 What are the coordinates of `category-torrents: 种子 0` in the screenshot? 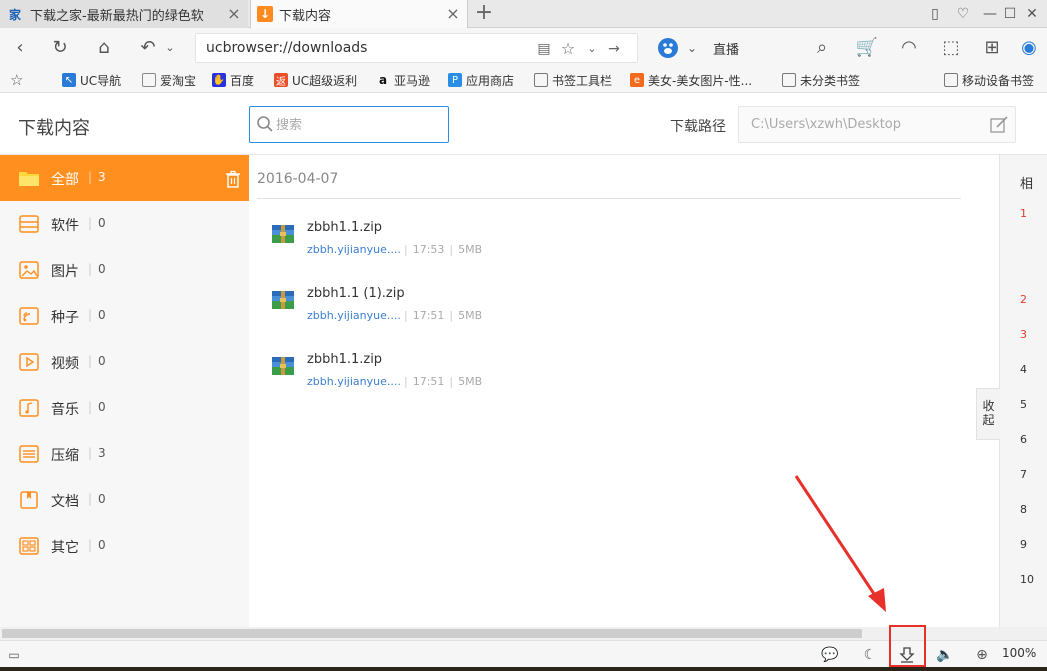 It's located at (124, 316).